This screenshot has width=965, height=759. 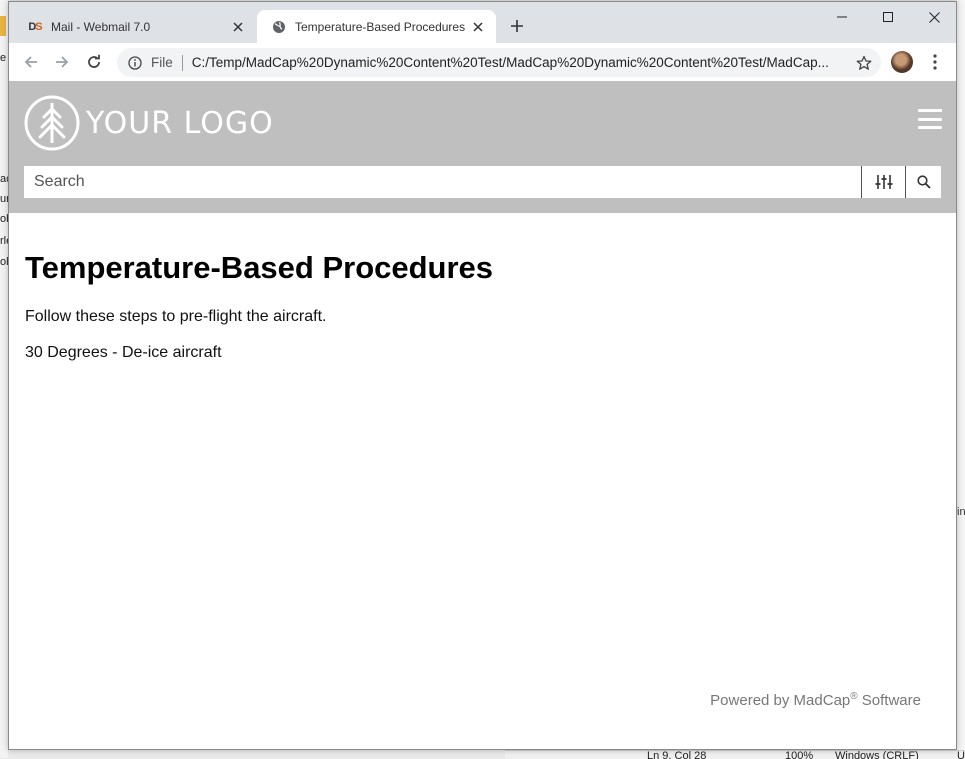 I want to click on powered-by-footer: Powered by MadCap® Software, so click(x=815, y=700).